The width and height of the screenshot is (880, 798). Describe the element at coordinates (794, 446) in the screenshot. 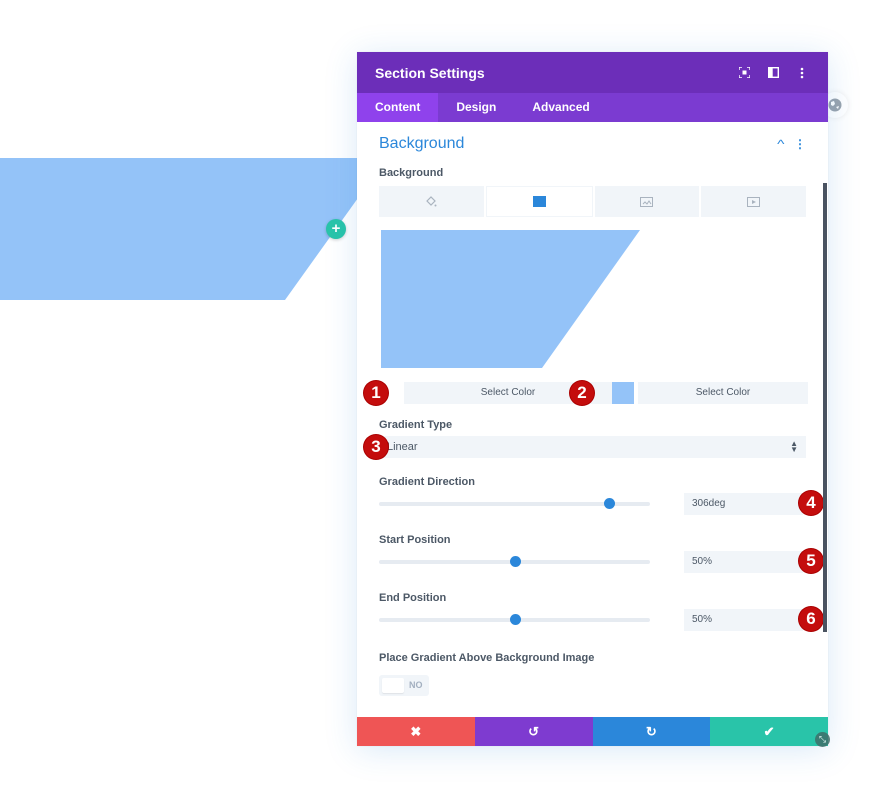

I see `select-arrows-icon: ▲ ▼` at that location.